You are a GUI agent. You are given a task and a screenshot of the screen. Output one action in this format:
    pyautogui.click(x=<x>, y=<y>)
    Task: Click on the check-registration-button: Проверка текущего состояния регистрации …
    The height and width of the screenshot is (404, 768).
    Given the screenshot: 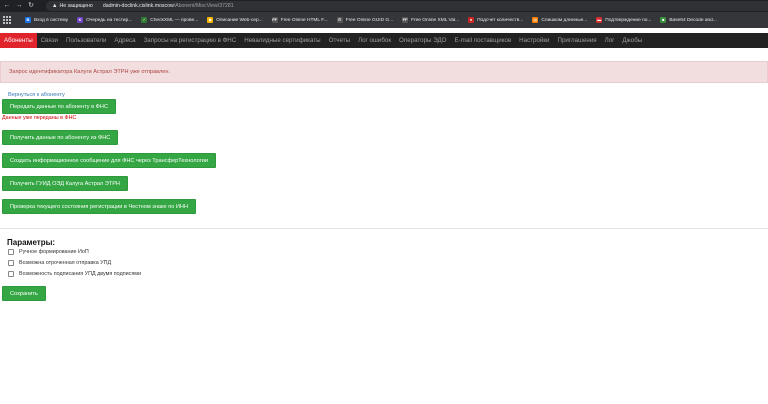 What is the action you would take?
    pyautogui.click(x=99, y=206)
    